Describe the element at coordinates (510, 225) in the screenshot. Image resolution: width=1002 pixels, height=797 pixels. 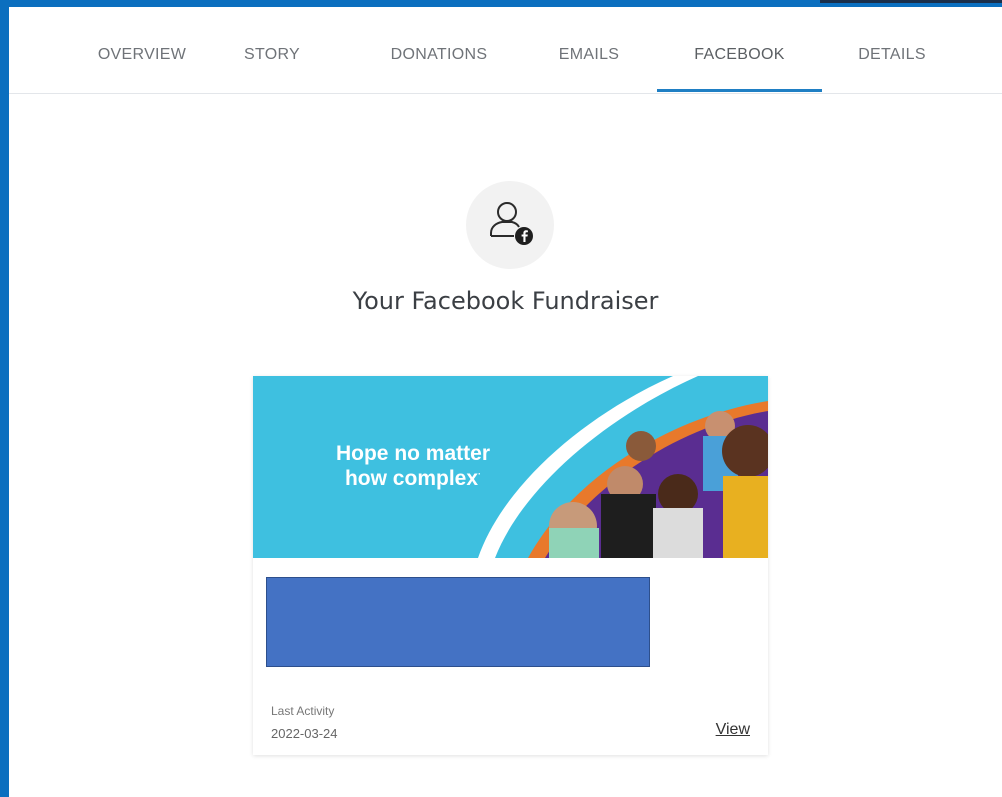
I see `user-facebook-icon` at that location.